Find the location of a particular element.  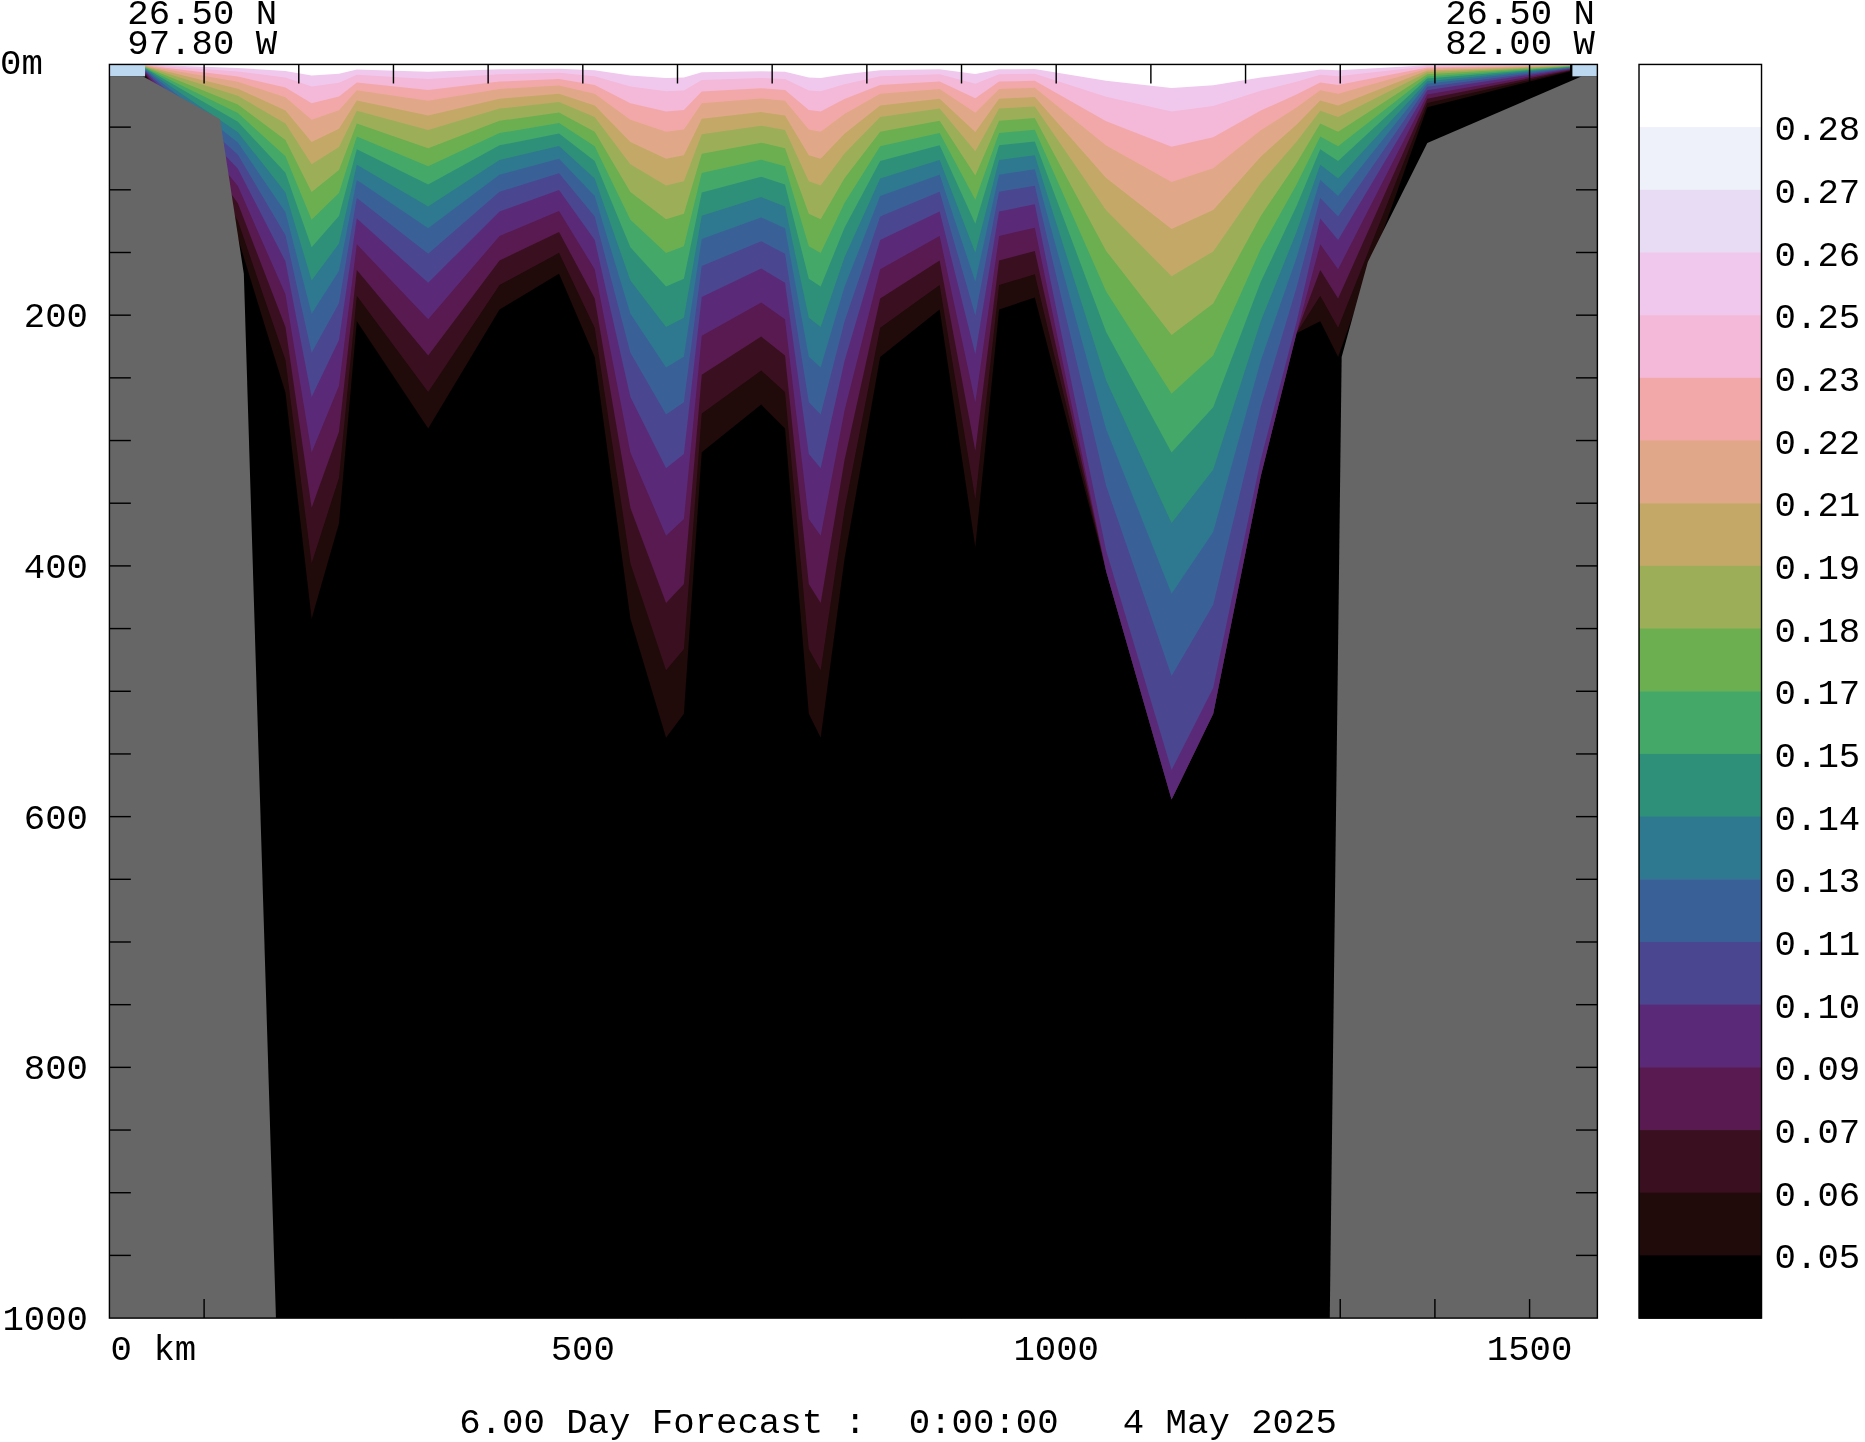

axis-label: 400 is located at coordinates (55, 568).